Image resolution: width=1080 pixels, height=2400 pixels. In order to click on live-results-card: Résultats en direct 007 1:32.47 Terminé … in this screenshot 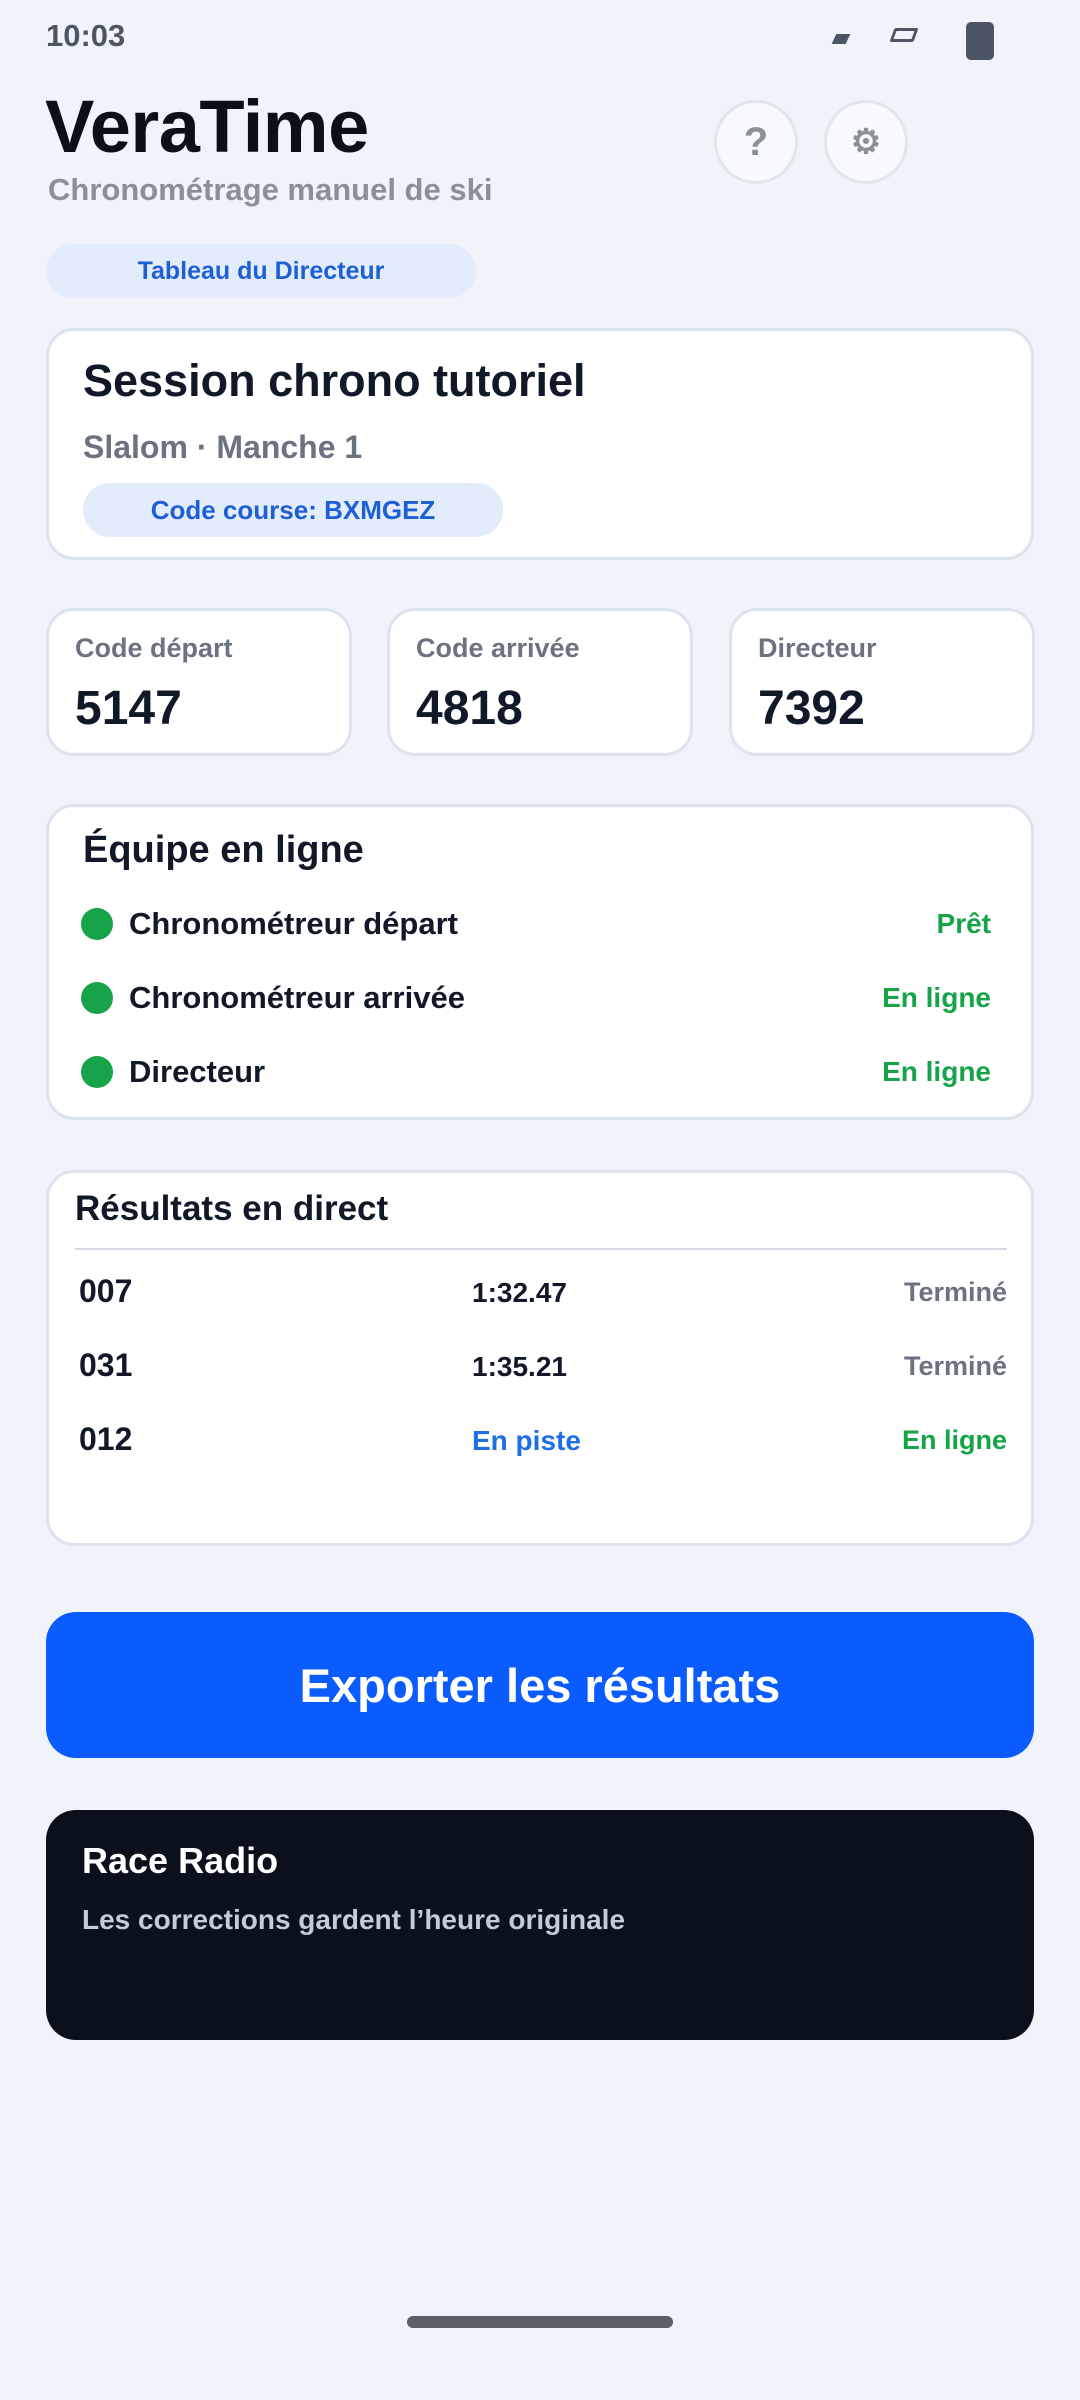, I will do `click(540, 1358)`.